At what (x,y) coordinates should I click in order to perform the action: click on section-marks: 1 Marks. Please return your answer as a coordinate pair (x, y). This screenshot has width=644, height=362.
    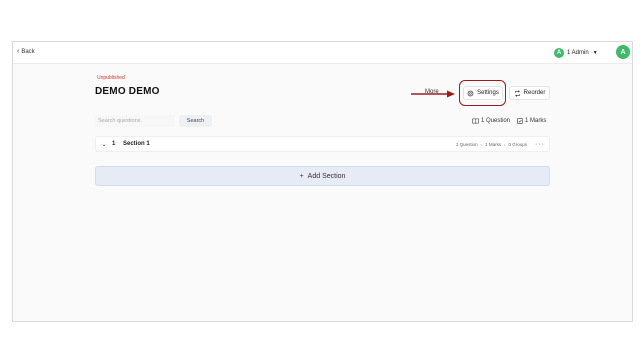
    Looking at the image, I should click on (493, 144).